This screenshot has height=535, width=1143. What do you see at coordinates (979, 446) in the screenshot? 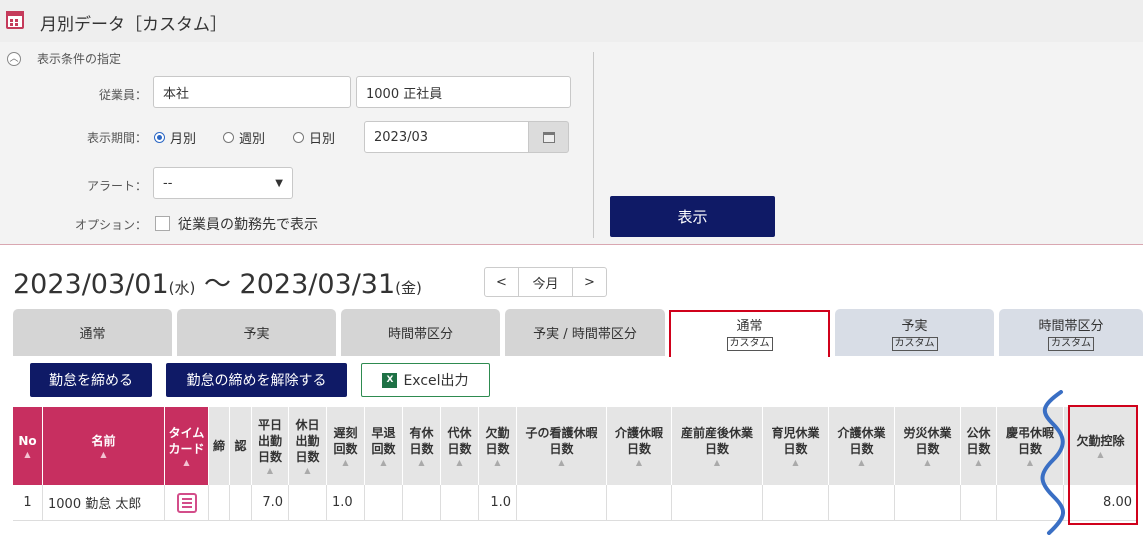
I see `column-header: 公休 日数 ▲` at bounding box center [979, 446].